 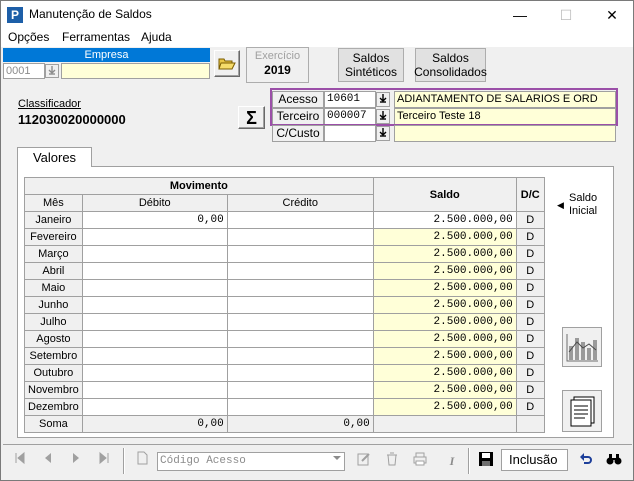 I want to click on exercicio-box: Exercício 2019, so click(x=277, y=65).